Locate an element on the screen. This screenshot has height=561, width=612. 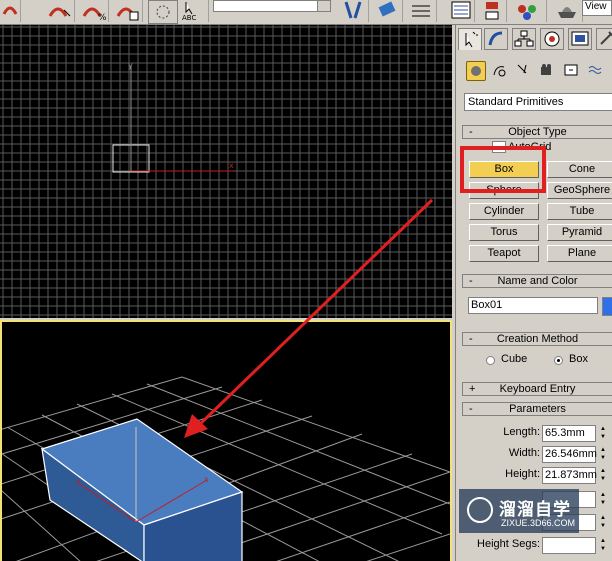
height-segs-input is located at coordinates (569, 545).